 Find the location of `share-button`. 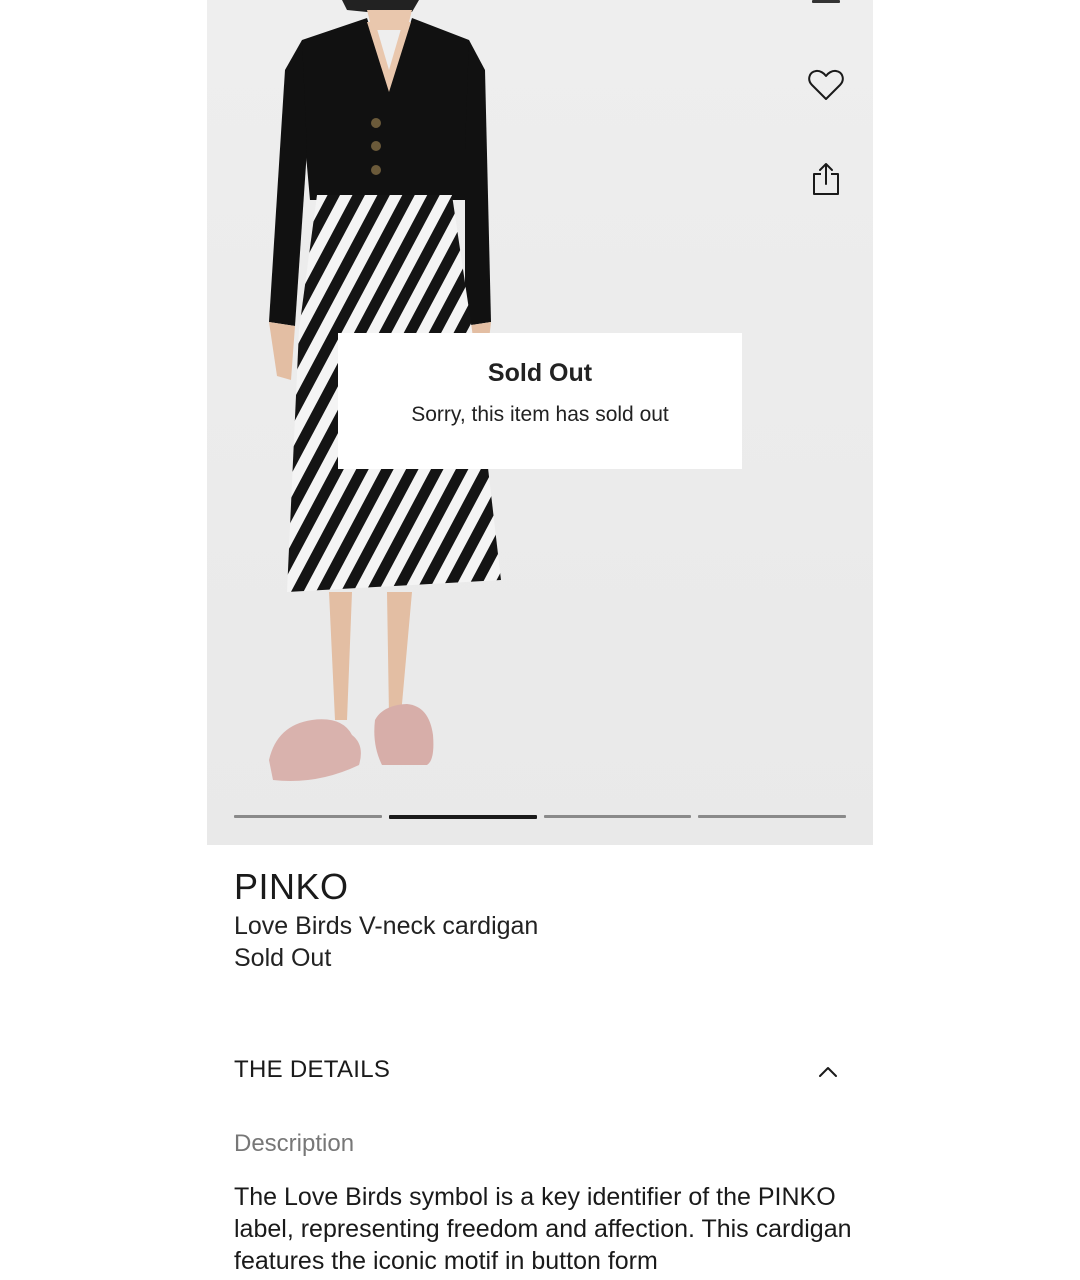

share-button is located at coordinates (826, 179).